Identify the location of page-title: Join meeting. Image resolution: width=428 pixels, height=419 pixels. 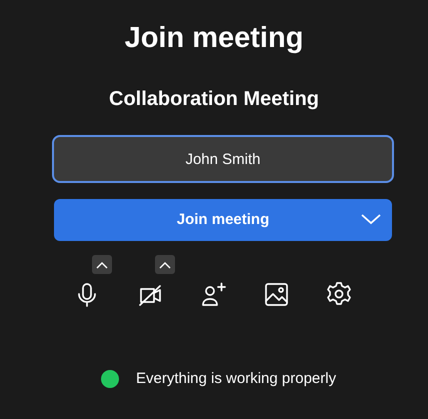
(214, 38).